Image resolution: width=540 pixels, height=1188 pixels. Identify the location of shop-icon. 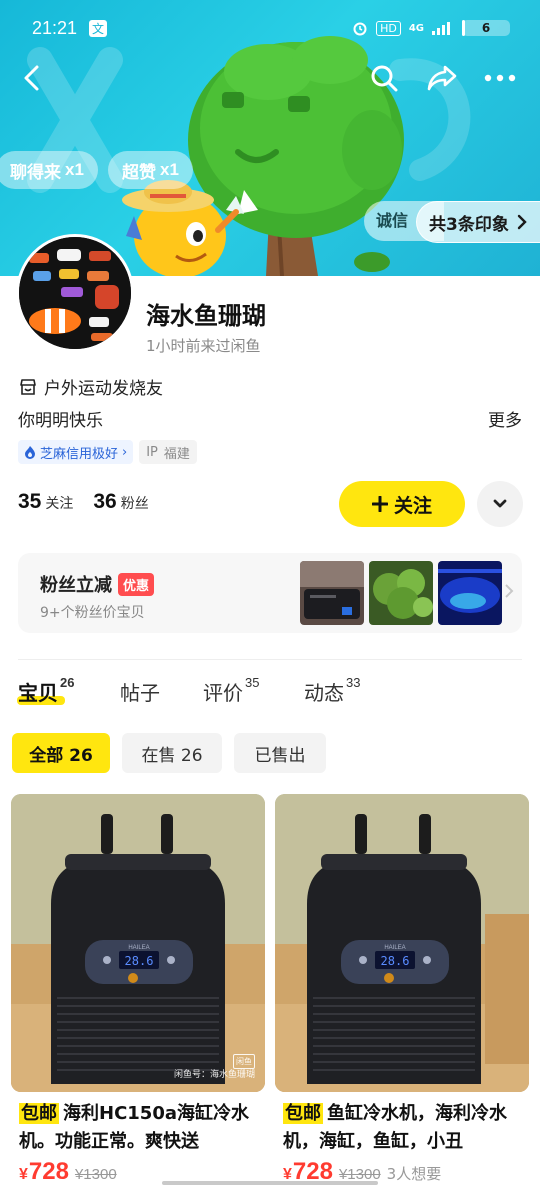
(28, 386).